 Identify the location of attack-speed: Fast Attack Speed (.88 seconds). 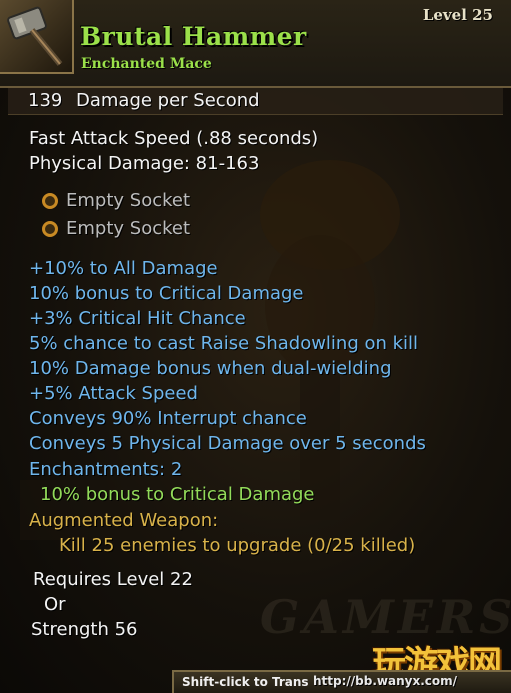
(174, 138).